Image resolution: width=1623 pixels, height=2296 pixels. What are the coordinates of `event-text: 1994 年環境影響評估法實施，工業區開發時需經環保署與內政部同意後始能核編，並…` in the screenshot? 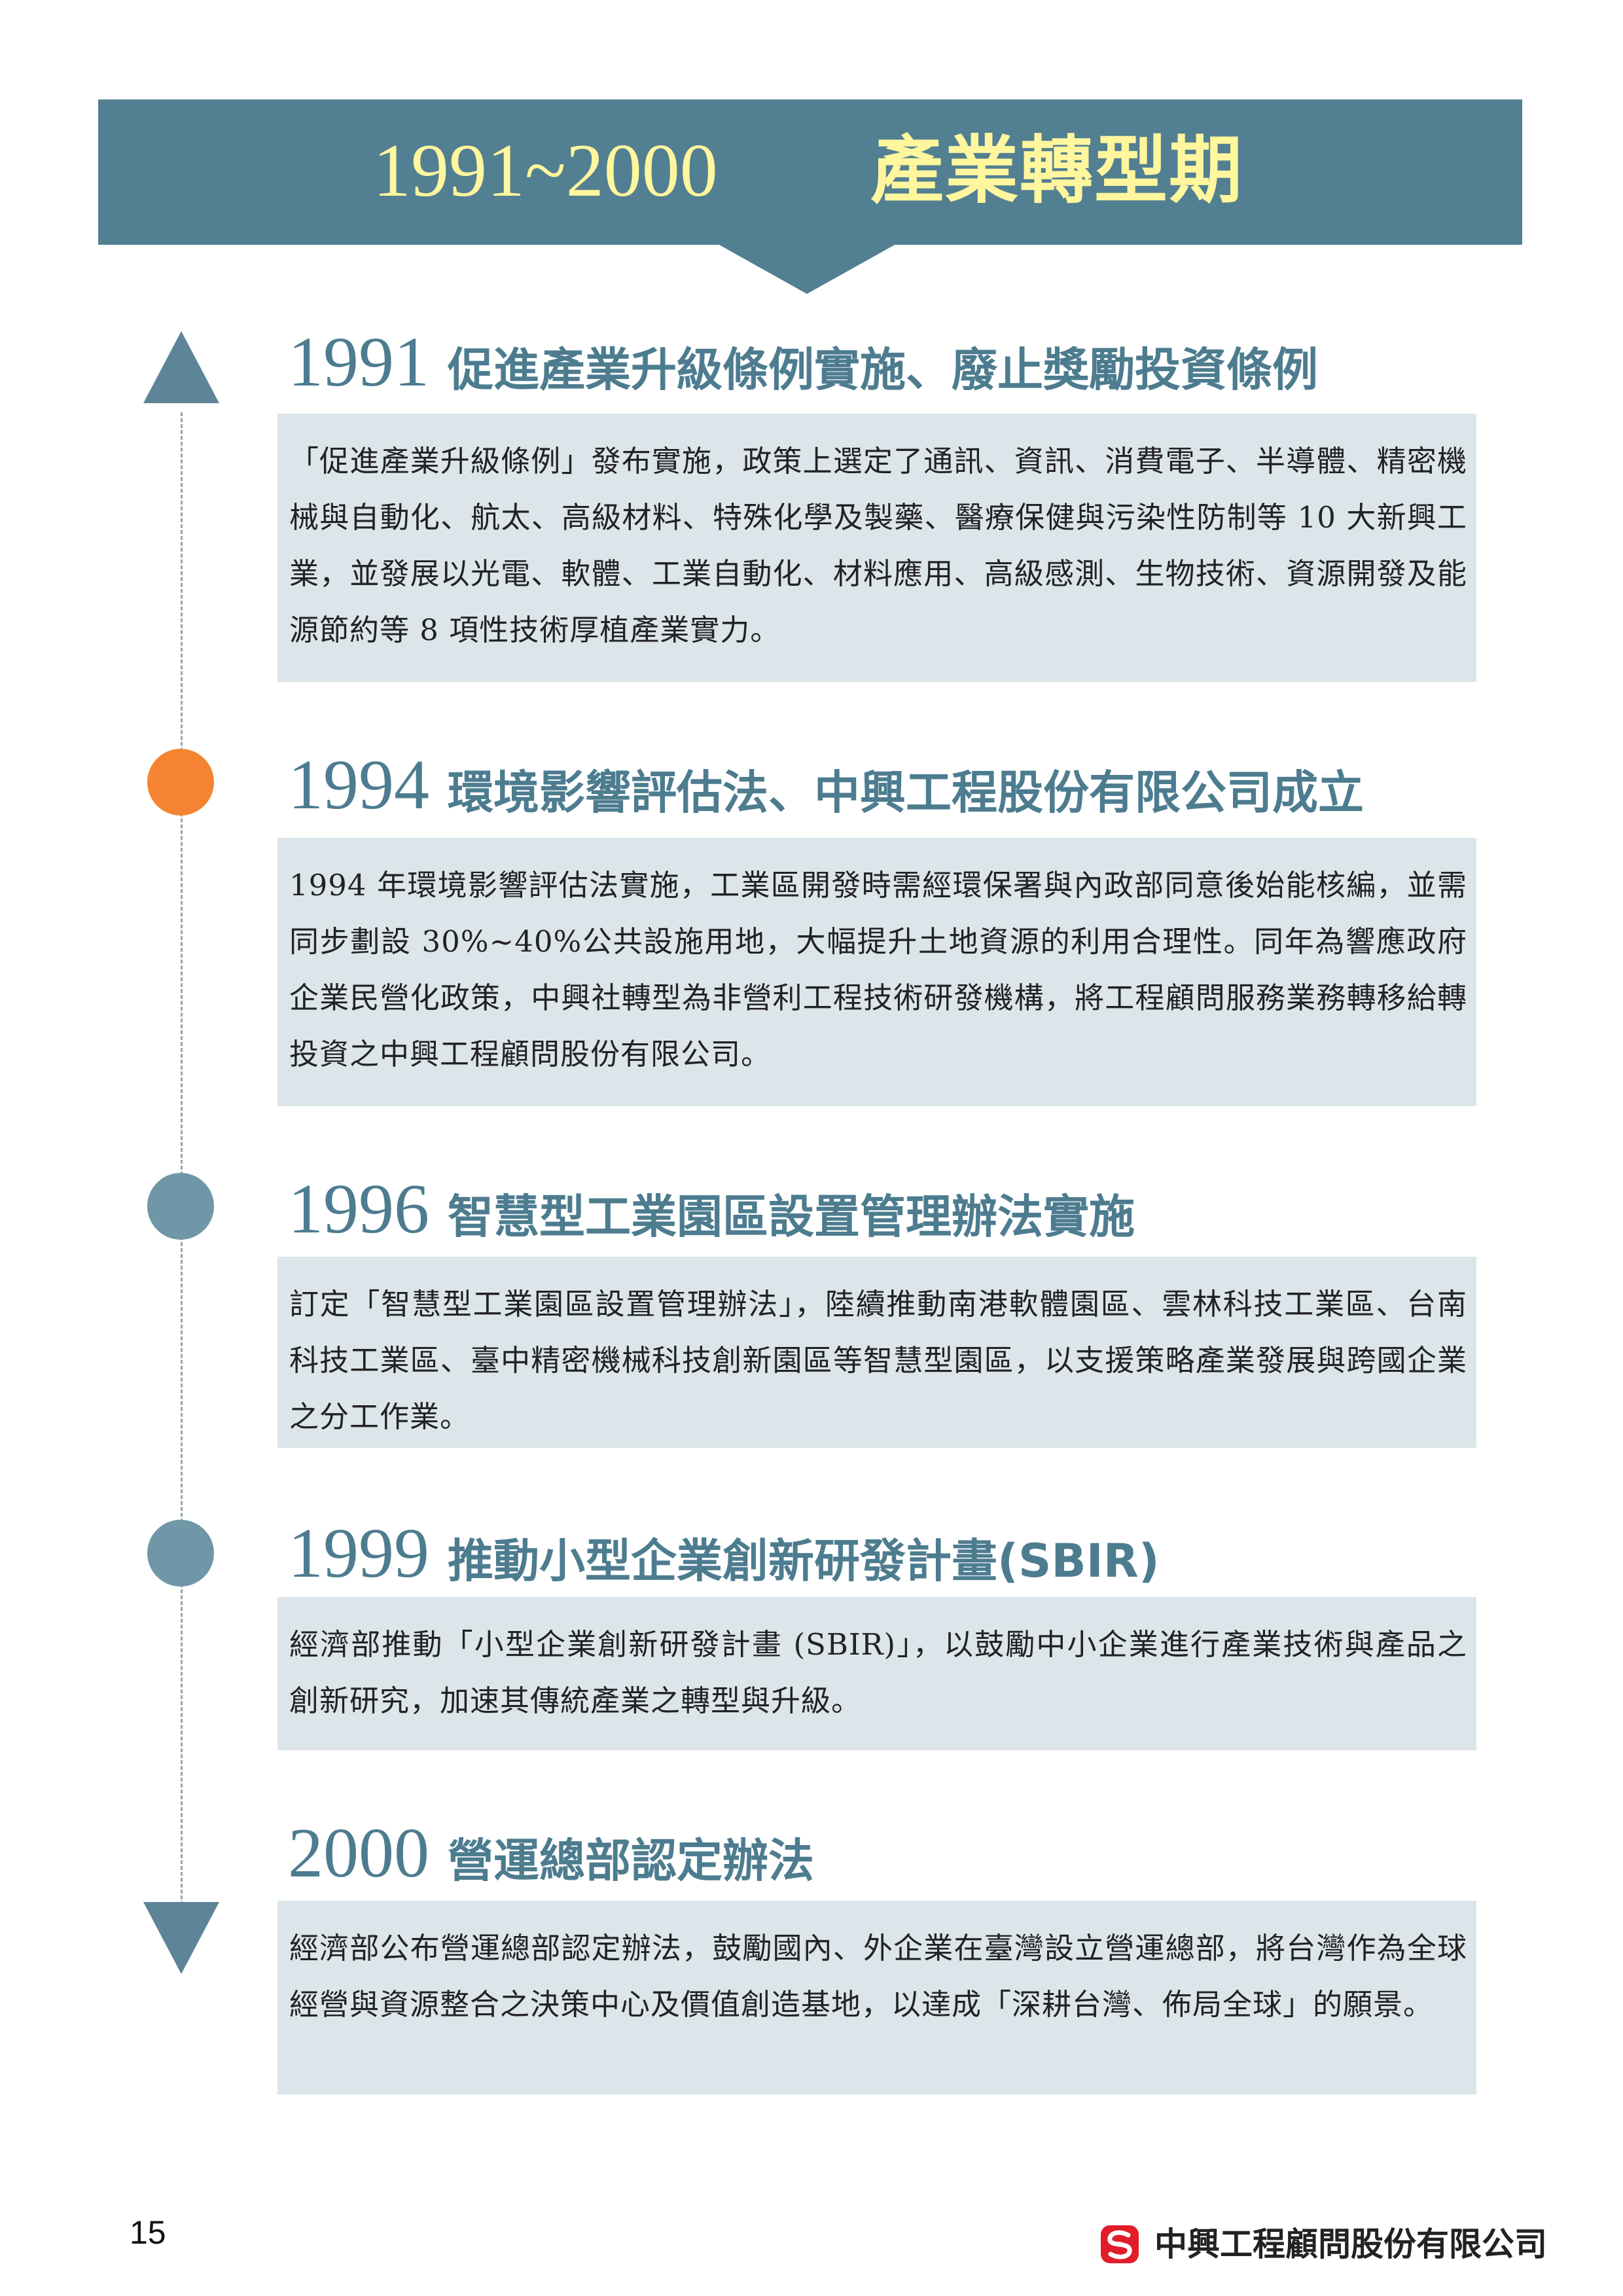 It's located at (878, 969).